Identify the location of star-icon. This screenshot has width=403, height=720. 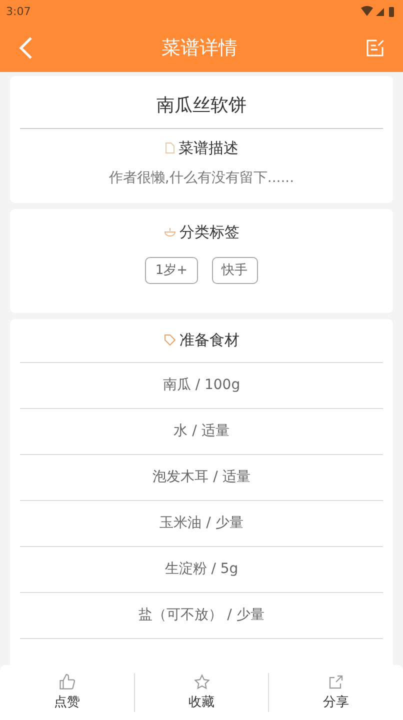
(201, 681).